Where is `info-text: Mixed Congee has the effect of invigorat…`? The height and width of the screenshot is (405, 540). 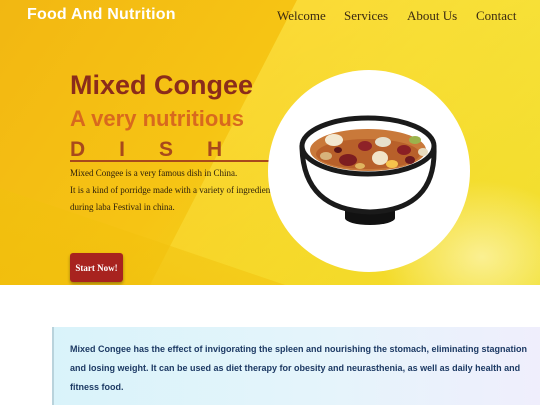
info-text: Mixed Congee has the effect of invigorat… is located at coordinates (305, 368).